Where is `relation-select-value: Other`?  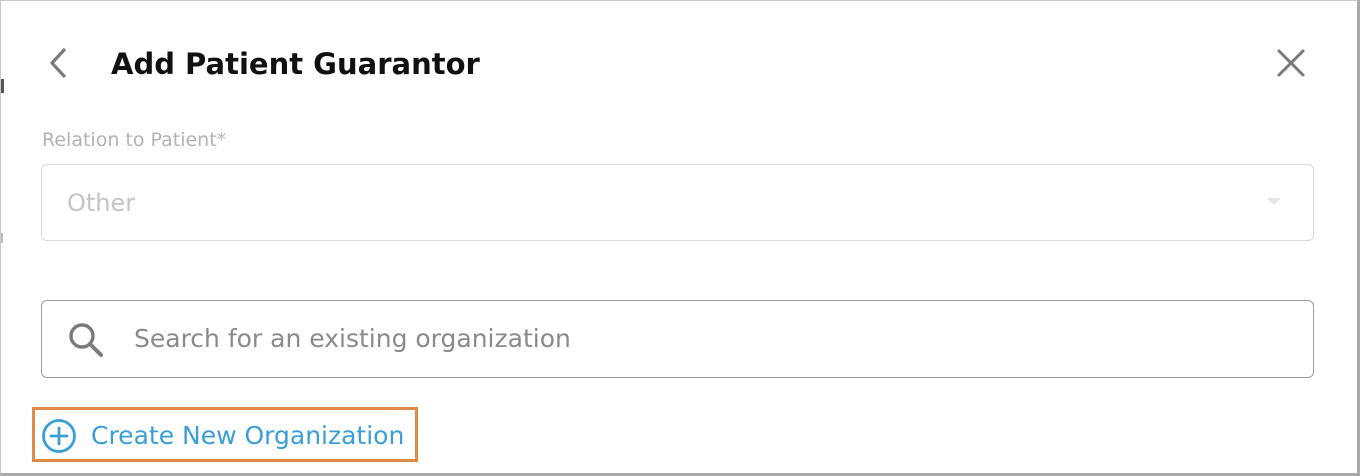 relation-select-value: Other is located at coordinates (101, 203).